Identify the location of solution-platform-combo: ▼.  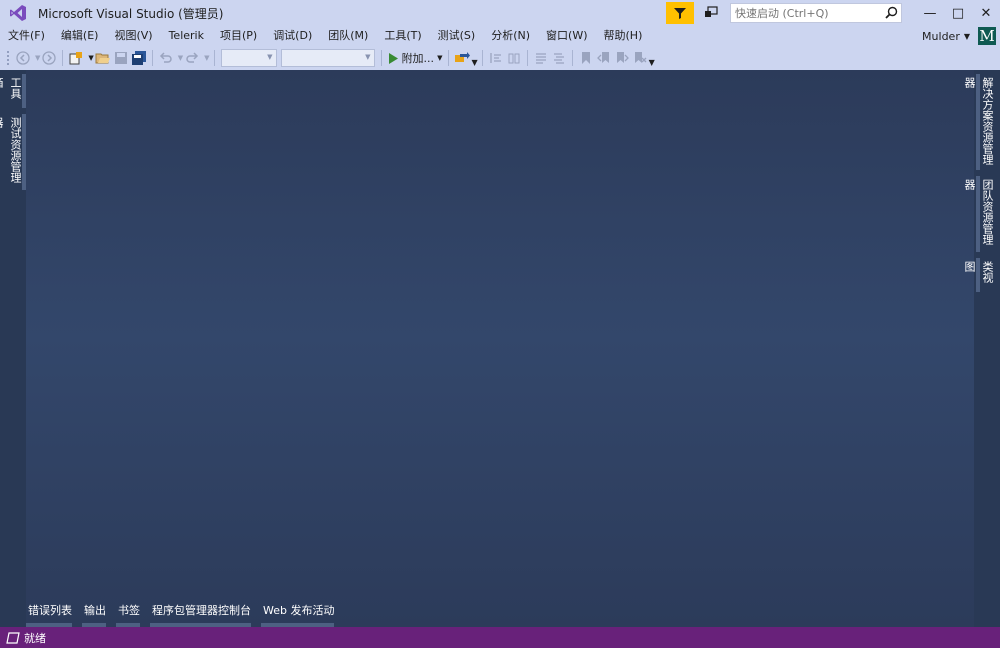
(327, 58).